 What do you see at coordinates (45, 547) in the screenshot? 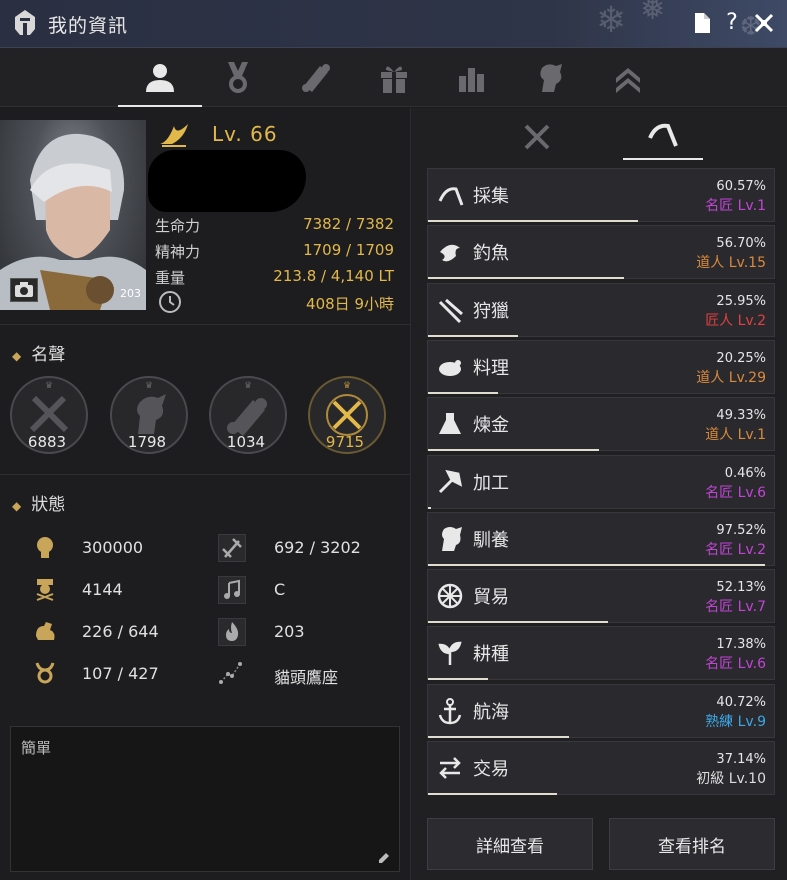
I see `head-icon` at bounding box center [45, 547].